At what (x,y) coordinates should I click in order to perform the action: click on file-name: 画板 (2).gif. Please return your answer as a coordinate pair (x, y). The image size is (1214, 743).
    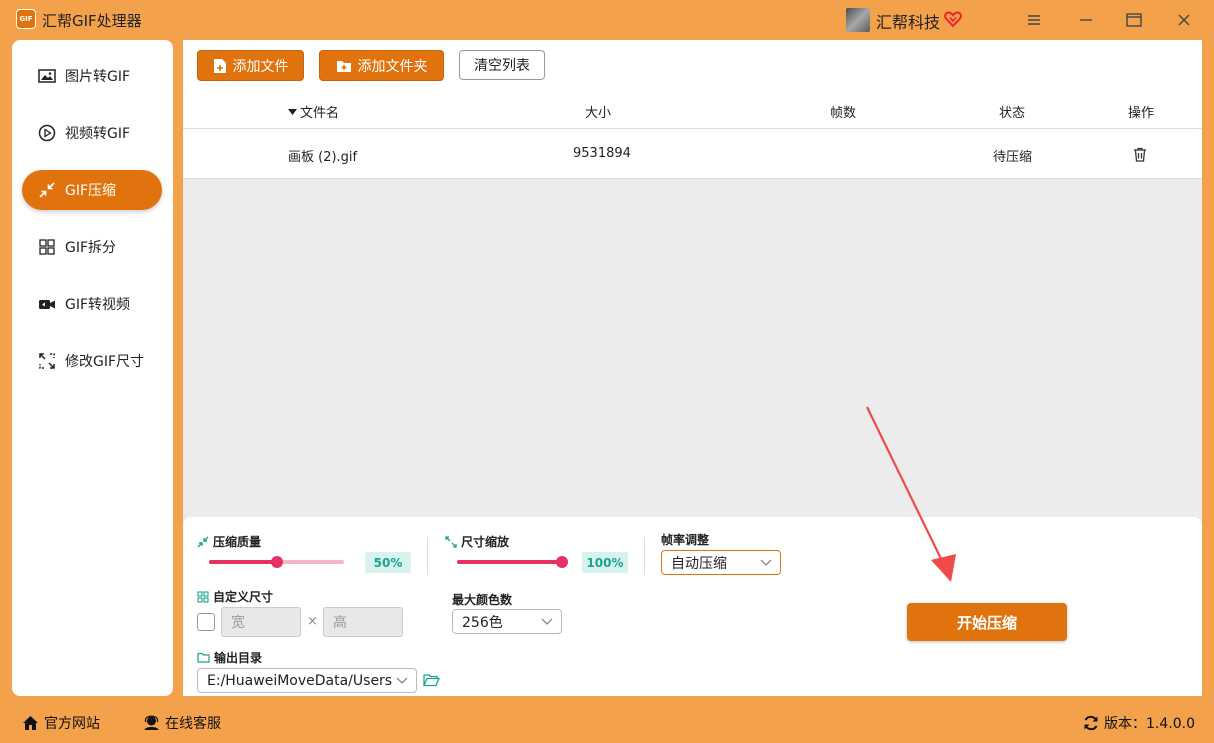
    Looking at the image, I should click on (323, 157).